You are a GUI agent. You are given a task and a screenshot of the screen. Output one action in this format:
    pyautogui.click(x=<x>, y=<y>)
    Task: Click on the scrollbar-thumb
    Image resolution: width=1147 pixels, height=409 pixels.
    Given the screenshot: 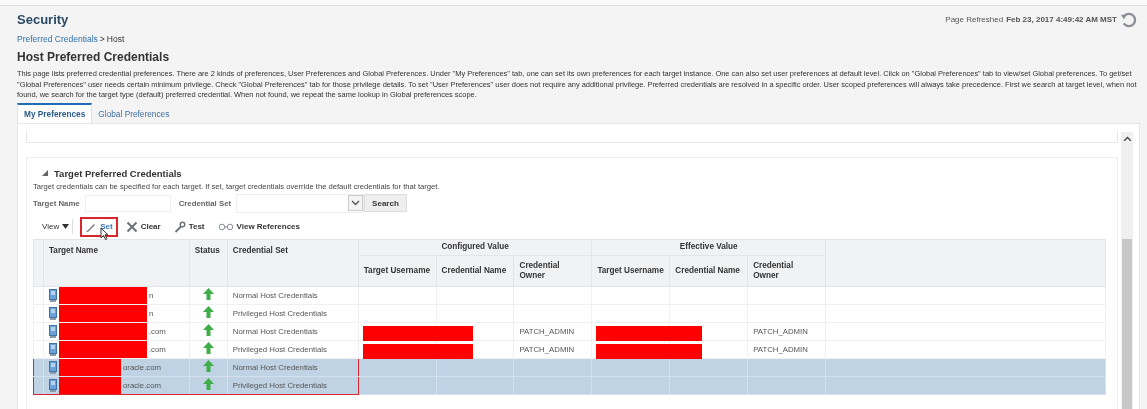 What is the action you would take?
    pyautogui.click(x=1127, y=324)
    